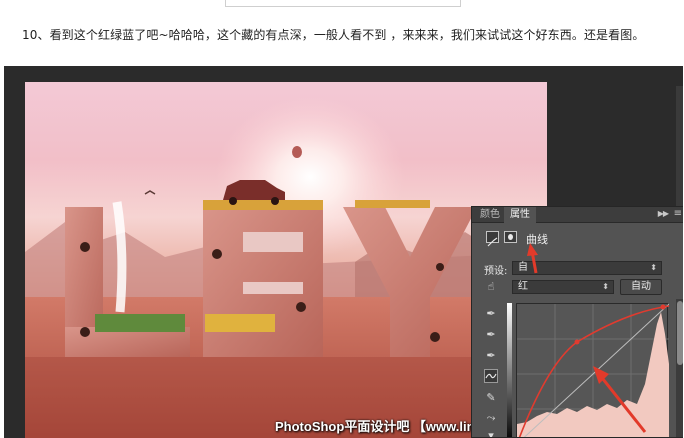 The width and height of the screenshot is (684, 438). Describe the element at coordinates (663, 213) in the screenshot. I see `double-chevron-right-icon: ▶▶` at that location.